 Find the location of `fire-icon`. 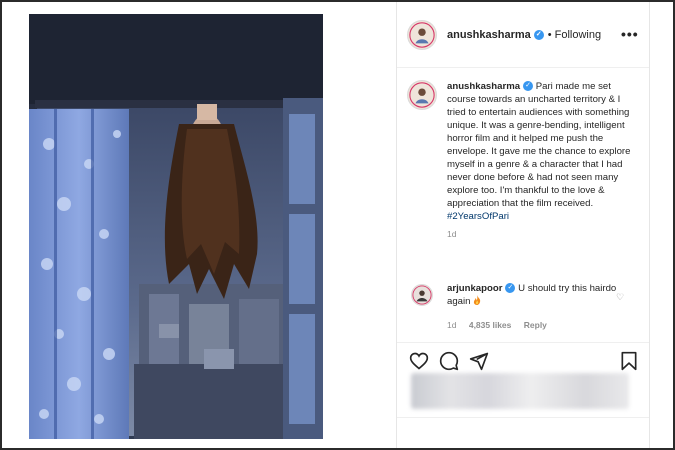

fire-icon is located at coordinates (477, 300).